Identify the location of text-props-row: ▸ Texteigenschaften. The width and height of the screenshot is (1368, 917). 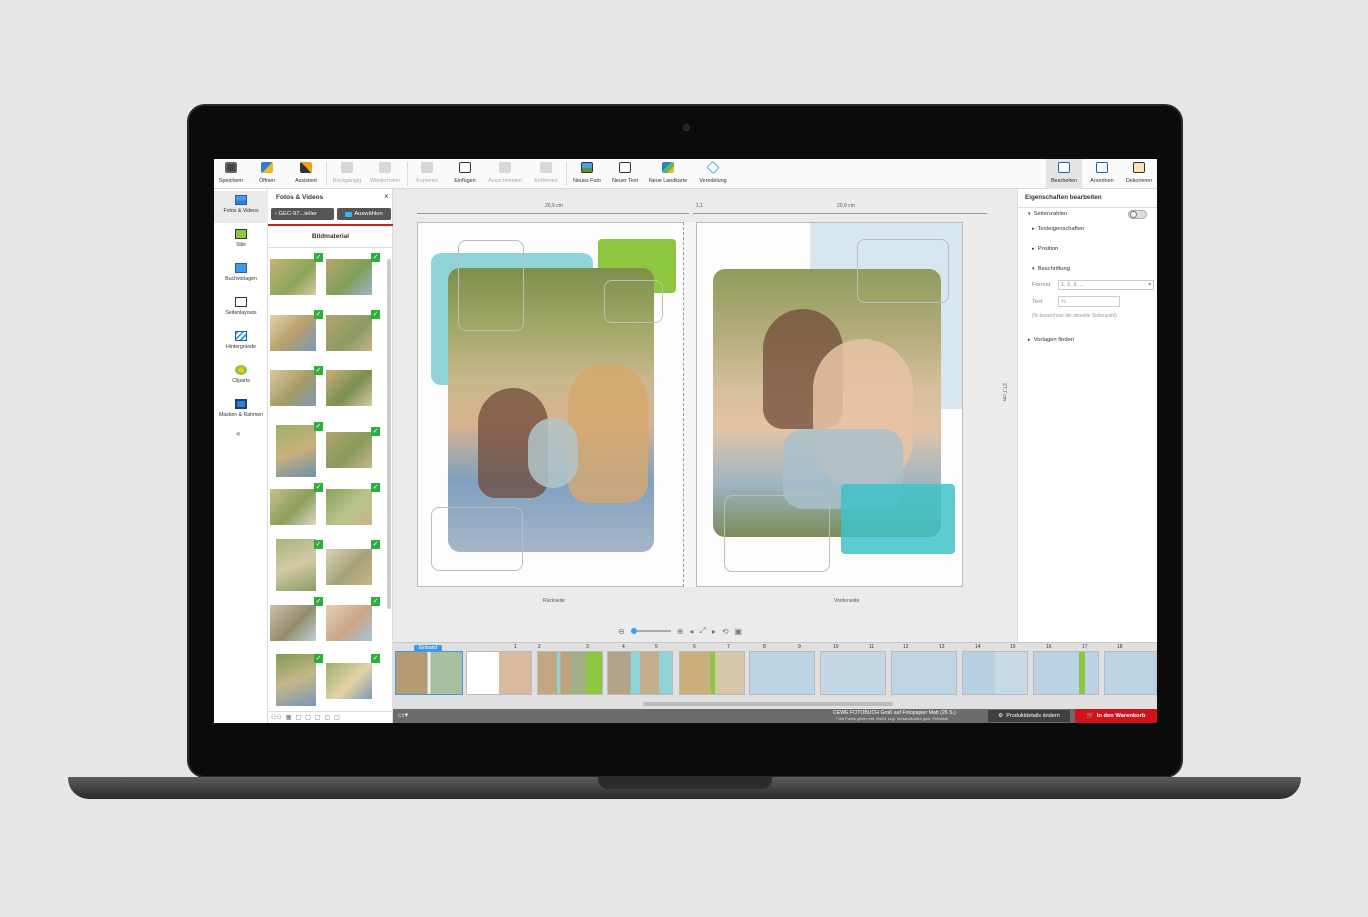
(1058, 229).